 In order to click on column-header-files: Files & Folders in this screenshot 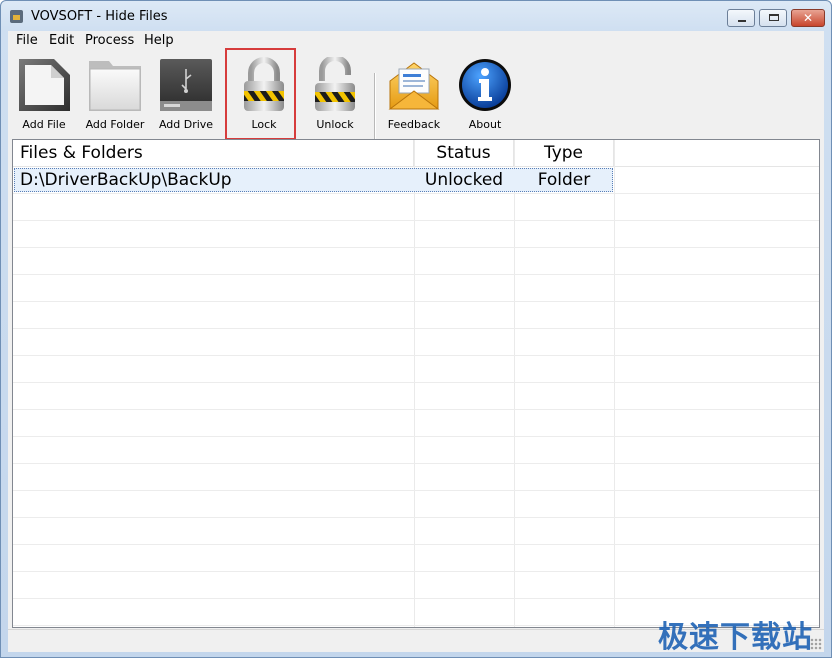, I will do `click(213, 153)`.